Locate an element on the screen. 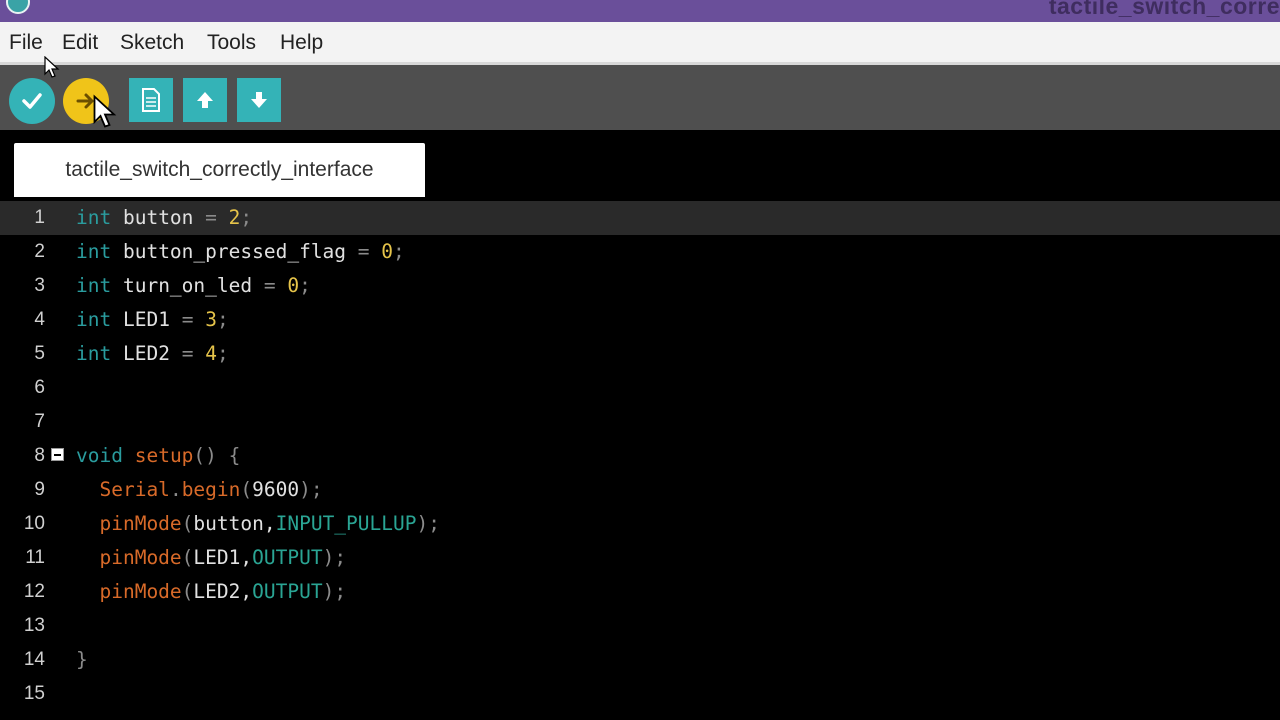 Image resolution: width=1280 pixels, height=720 pixels. line-number: 10 is located at coordinates (34, 523).